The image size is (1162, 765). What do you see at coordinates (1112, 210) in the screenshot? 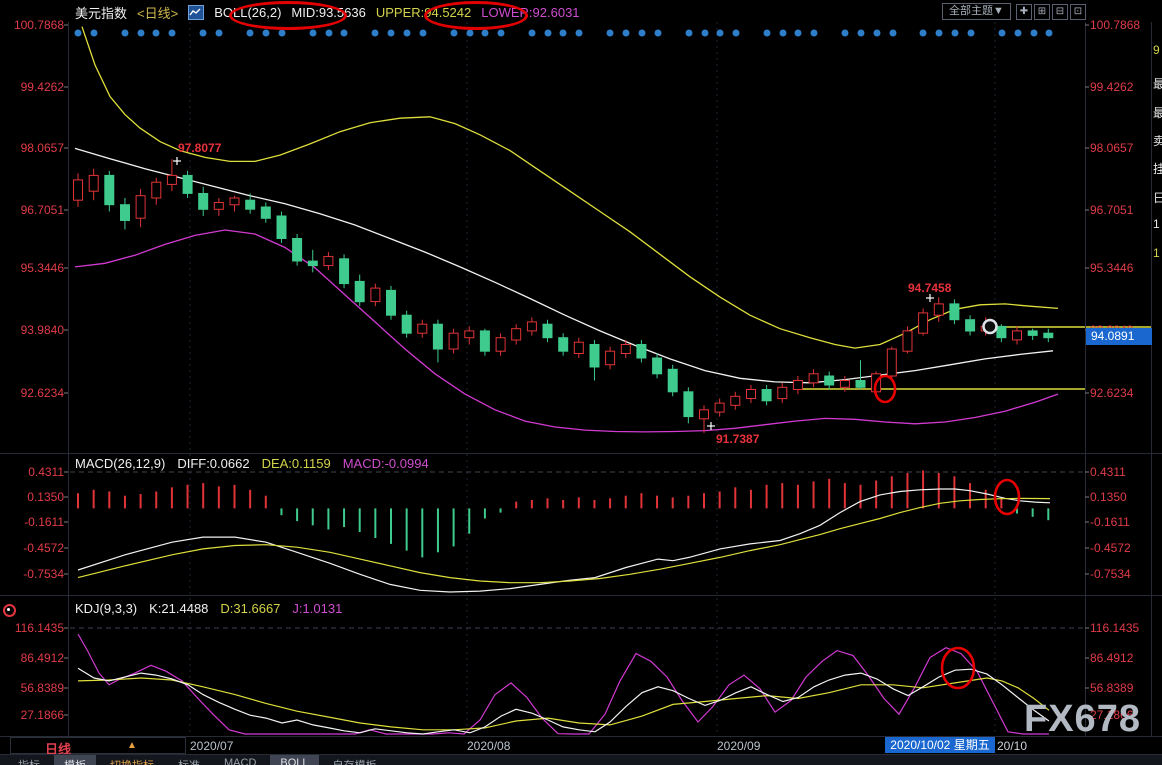
I see `main-axis-label-right: 96.7051` at bounding box center [1112, 210].